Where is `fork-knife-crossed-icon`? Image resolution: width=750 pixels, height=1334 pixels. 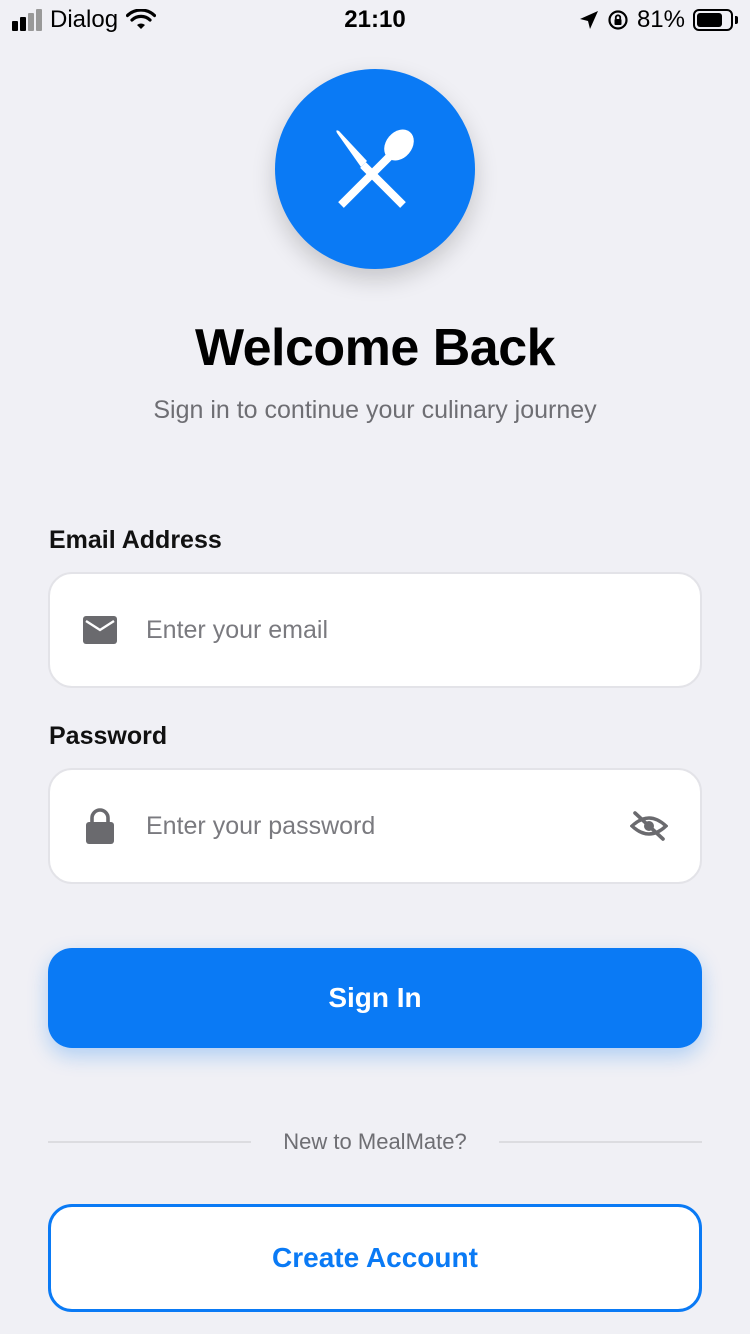
fork-knife-crossed-icon is located at coordinates (375, 168).